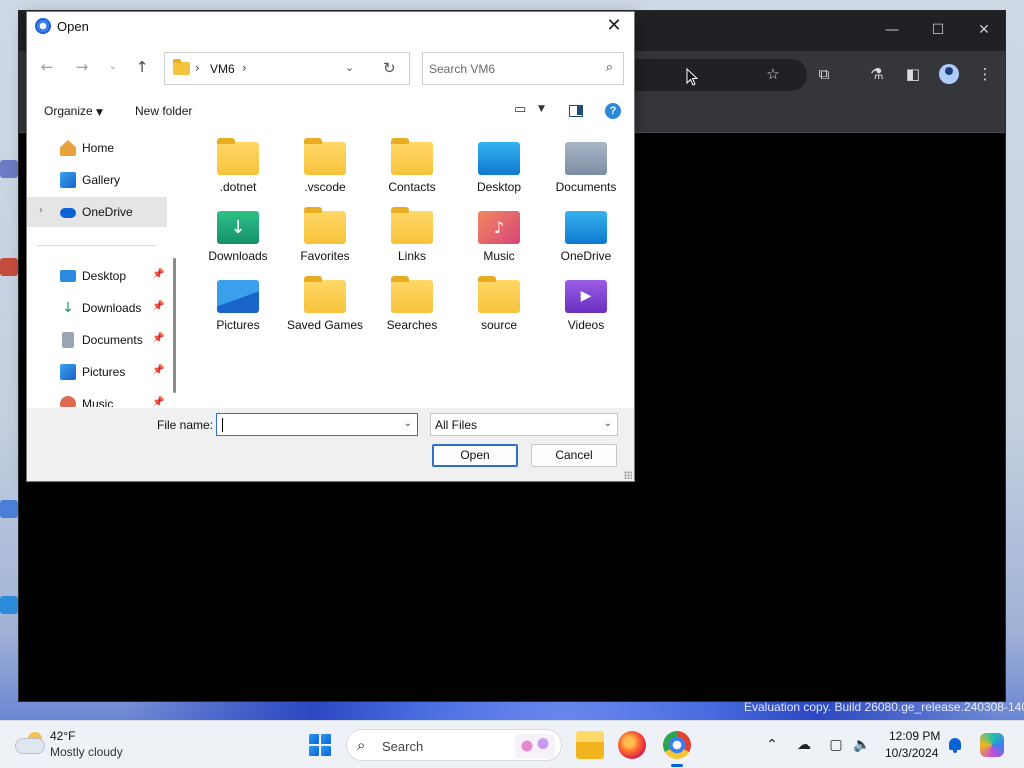 This screenshot has width=1024, height=768. What do you see at coordinates (238, 172) in the screenshot?
I see `file-item: .dotnet` at bounding box center [238, 172].